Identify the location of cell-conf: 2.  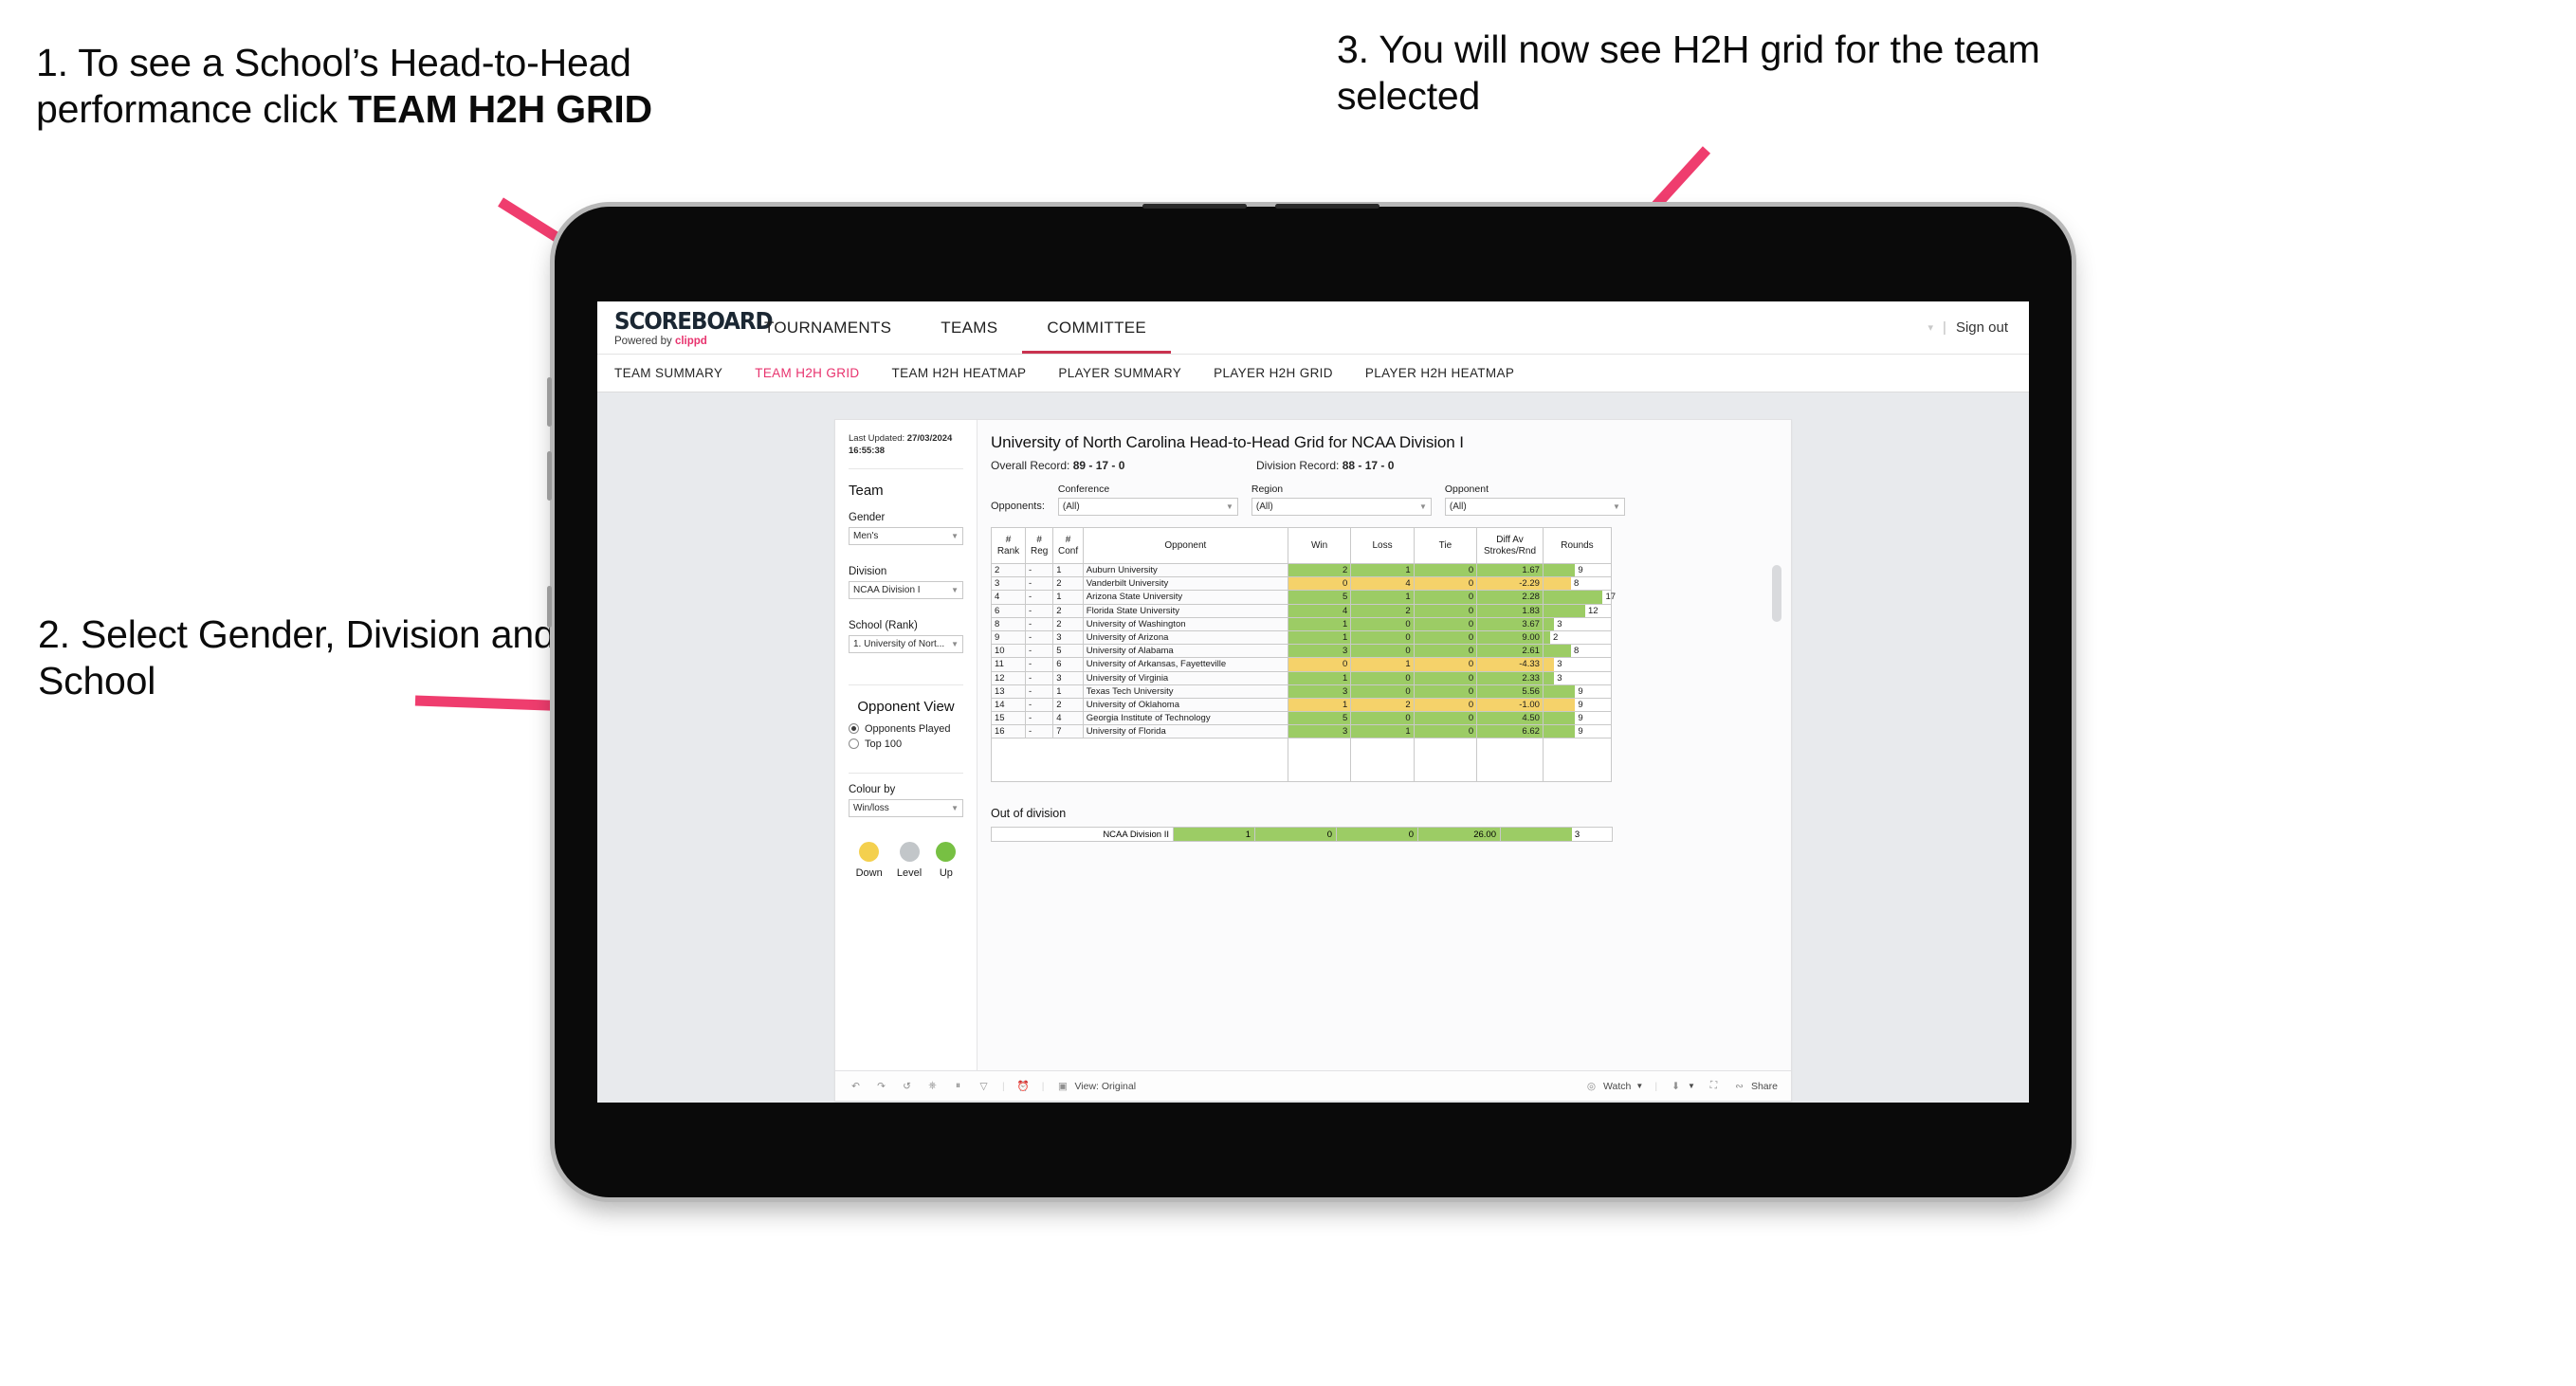
(1068, 705).